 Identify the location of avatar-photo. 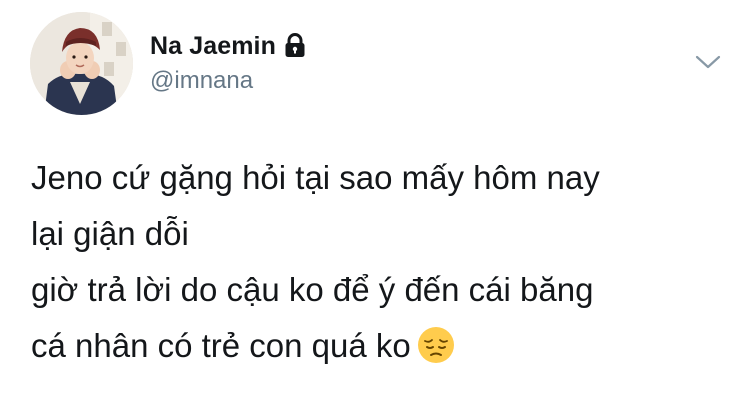
(81, 63).